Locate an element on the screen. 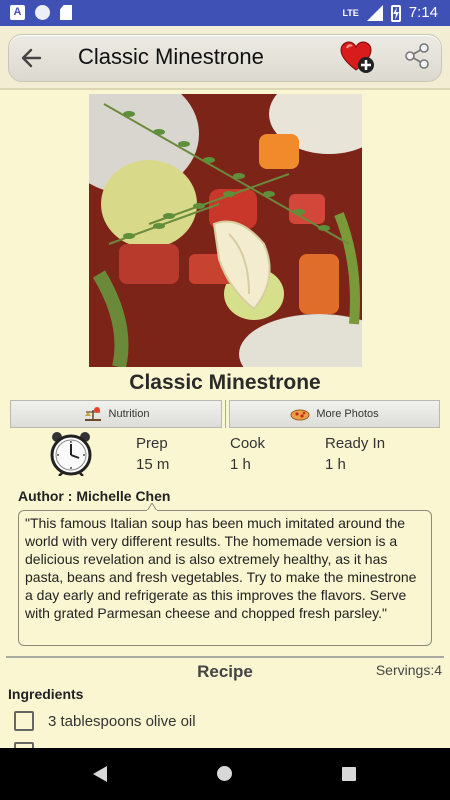  app-toolbar: Classic Minestrone is located at coordinates (225, 58).